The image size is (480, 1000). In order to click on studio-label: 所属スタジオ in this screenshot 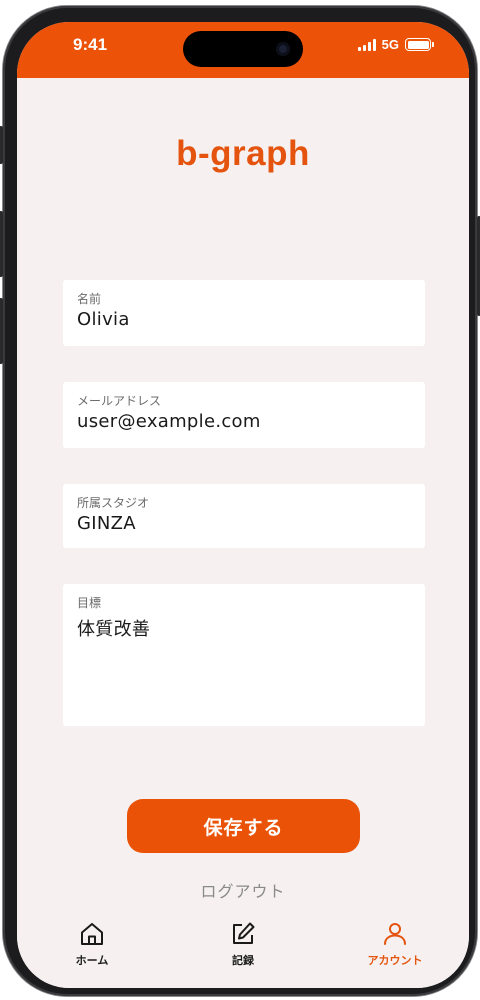, I will do `click(113, 503)`.